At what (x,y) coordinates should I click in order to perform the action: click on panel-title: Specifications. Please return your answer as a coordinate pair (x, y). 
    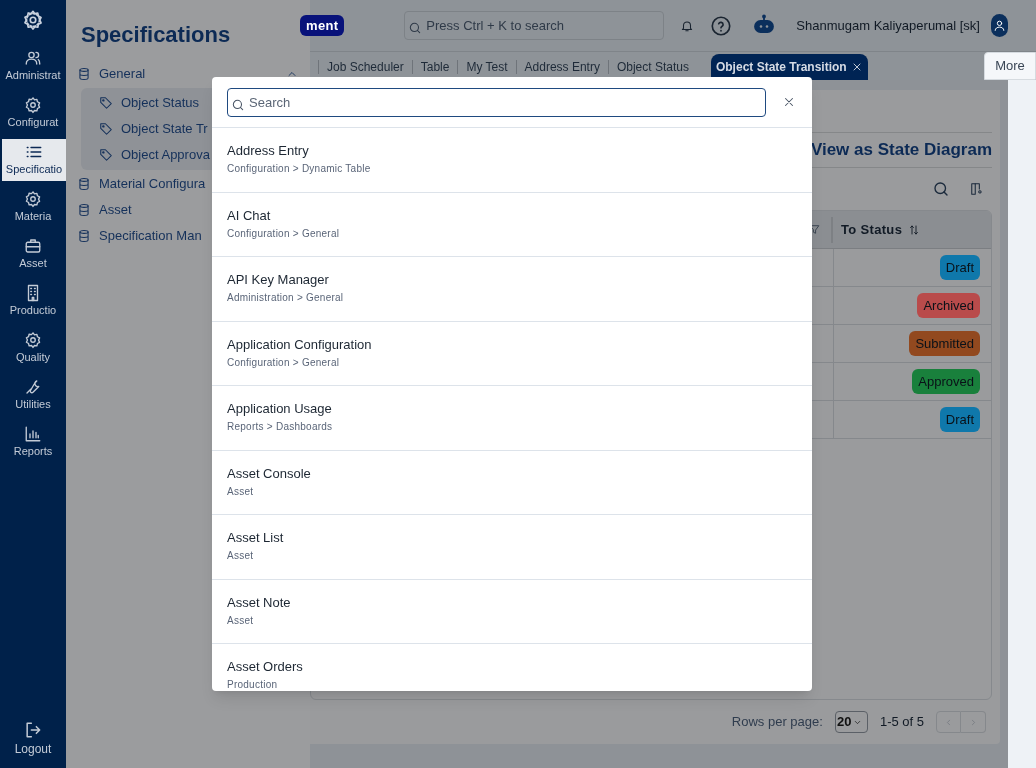
    Looking at the image, I should click on (156, 35).